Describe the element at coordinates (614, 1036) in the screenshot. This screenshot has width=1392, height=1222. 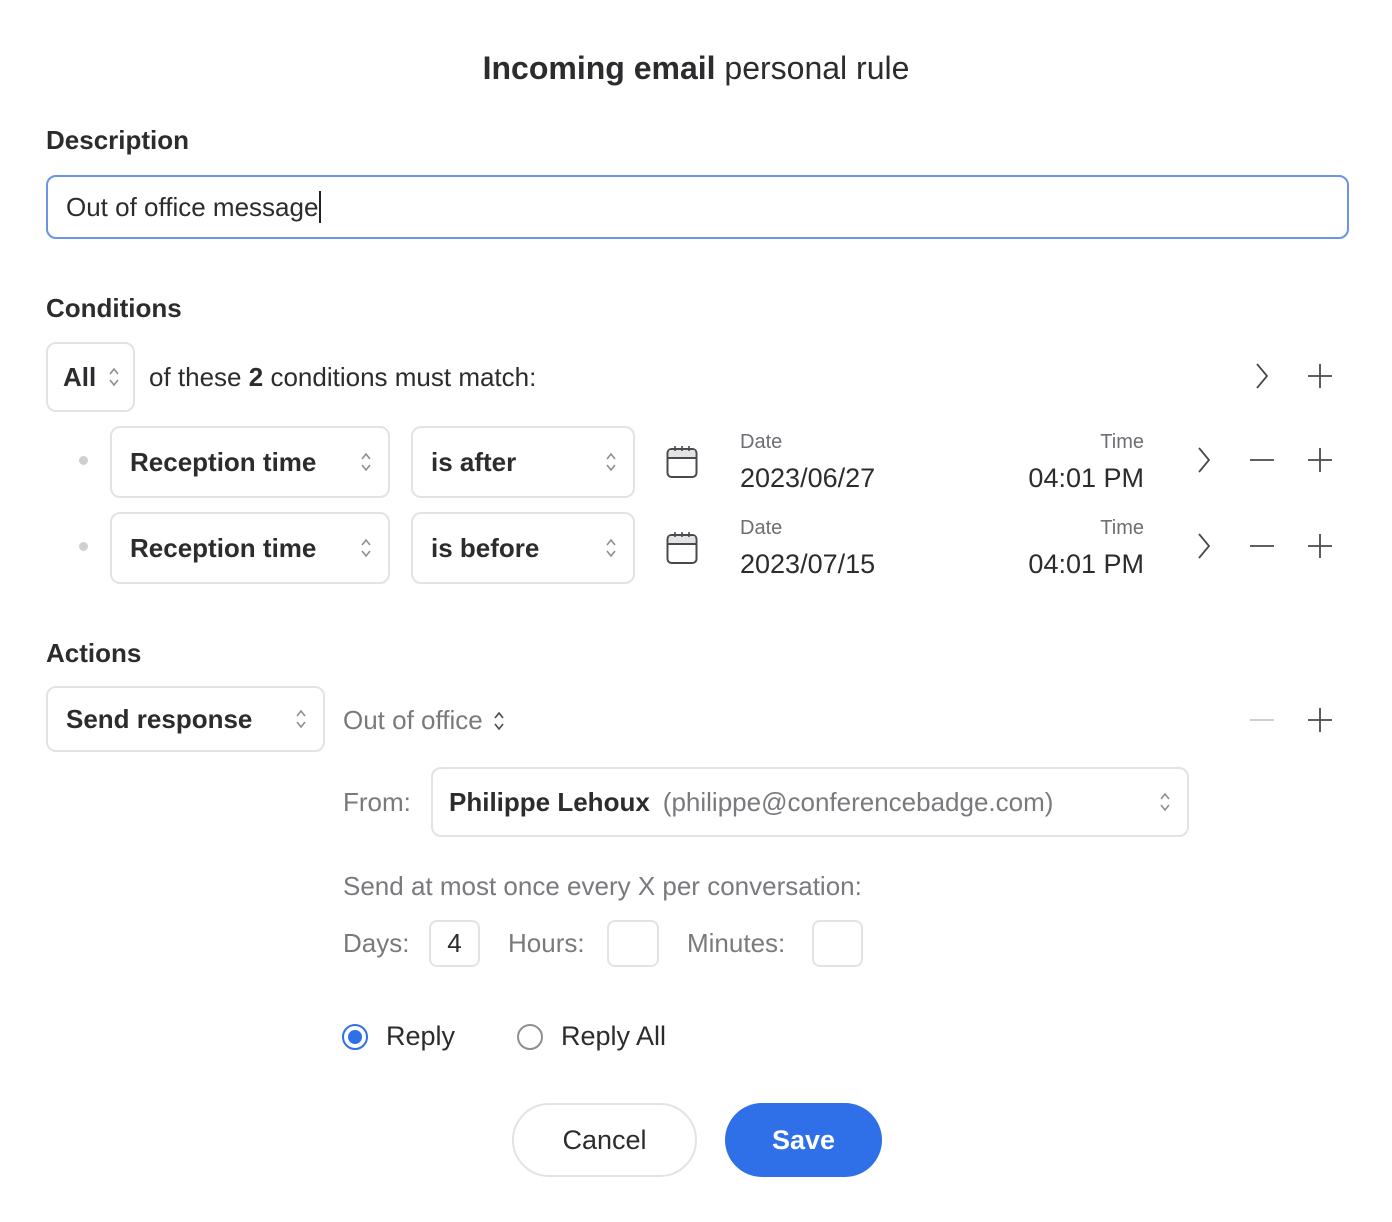
I see `reply-all-radio-label: Reply All` at that location.